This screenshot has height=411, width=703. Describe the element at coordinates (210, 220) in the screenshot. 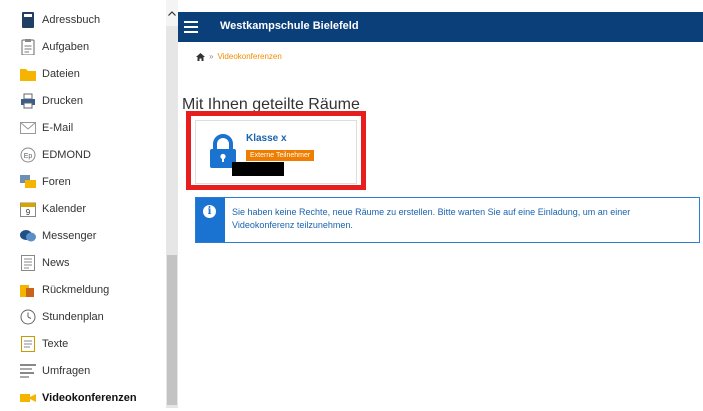

I see `info-alert-bar: i` at that location.